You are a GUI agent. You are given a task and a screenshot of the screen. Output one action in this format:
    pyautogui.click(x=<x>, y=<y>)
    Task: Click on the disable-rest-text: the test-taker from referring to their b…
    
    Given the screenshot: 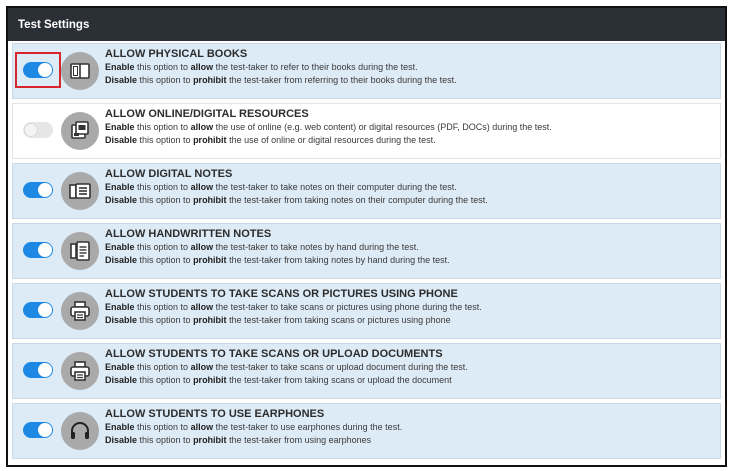 What is the action you would take?
    pyautogui.click(x=341, y=80)
    